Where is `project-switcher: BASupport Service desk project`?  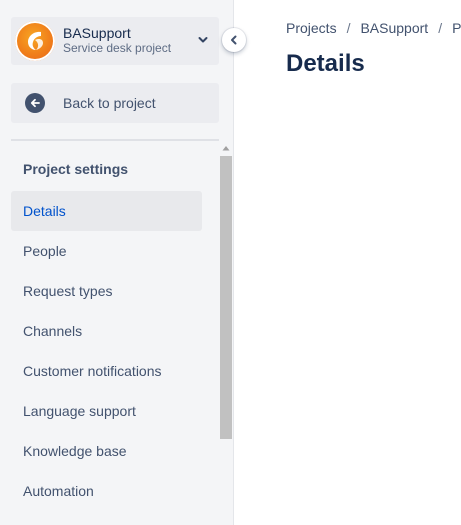 project-switcher: BASupport Service desk project is located at coordinates (115, 41).